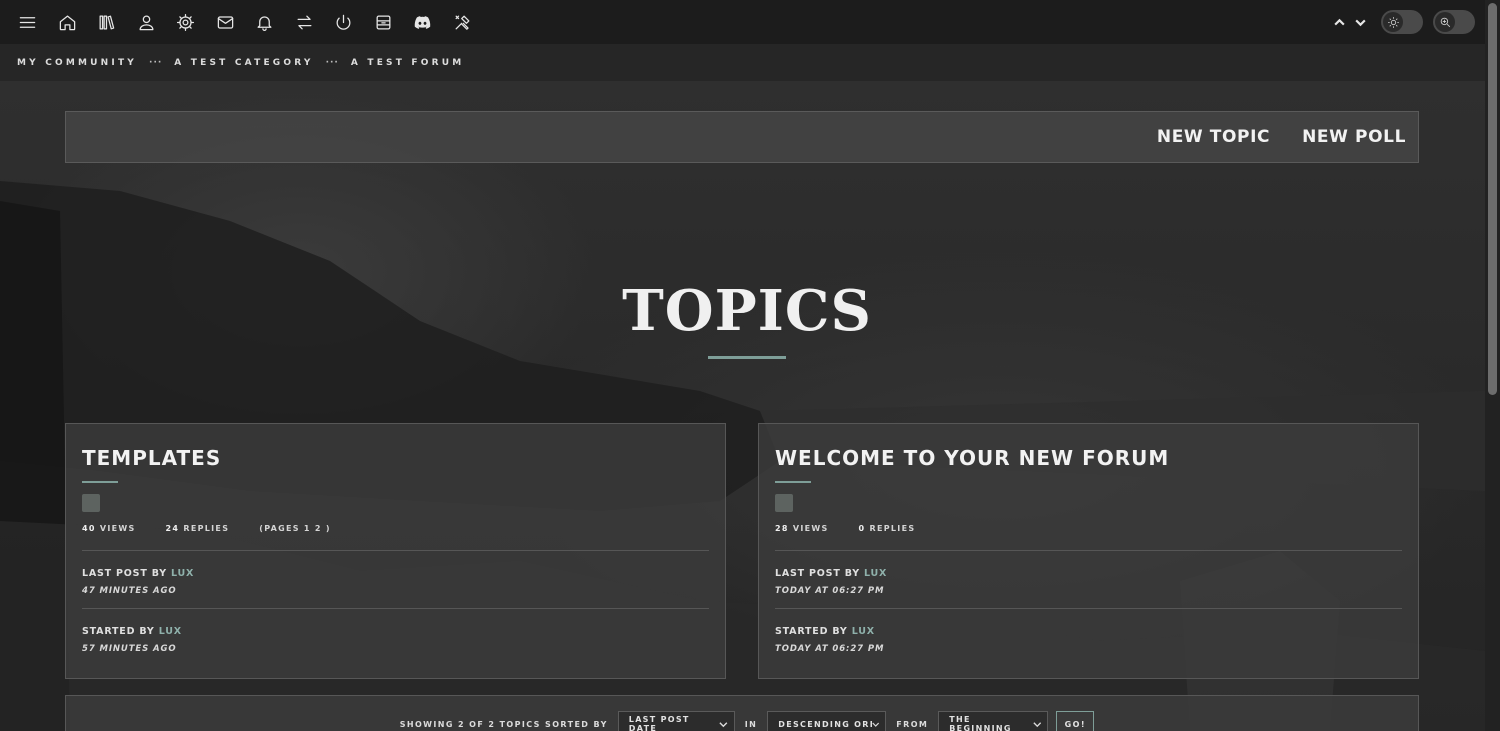 This screenshot has height=731, width=1500. Describe the element at coordinates (830, 591) in the screenshot. I see `last-post-time: TODAY AT 06:27 PM` at that location.